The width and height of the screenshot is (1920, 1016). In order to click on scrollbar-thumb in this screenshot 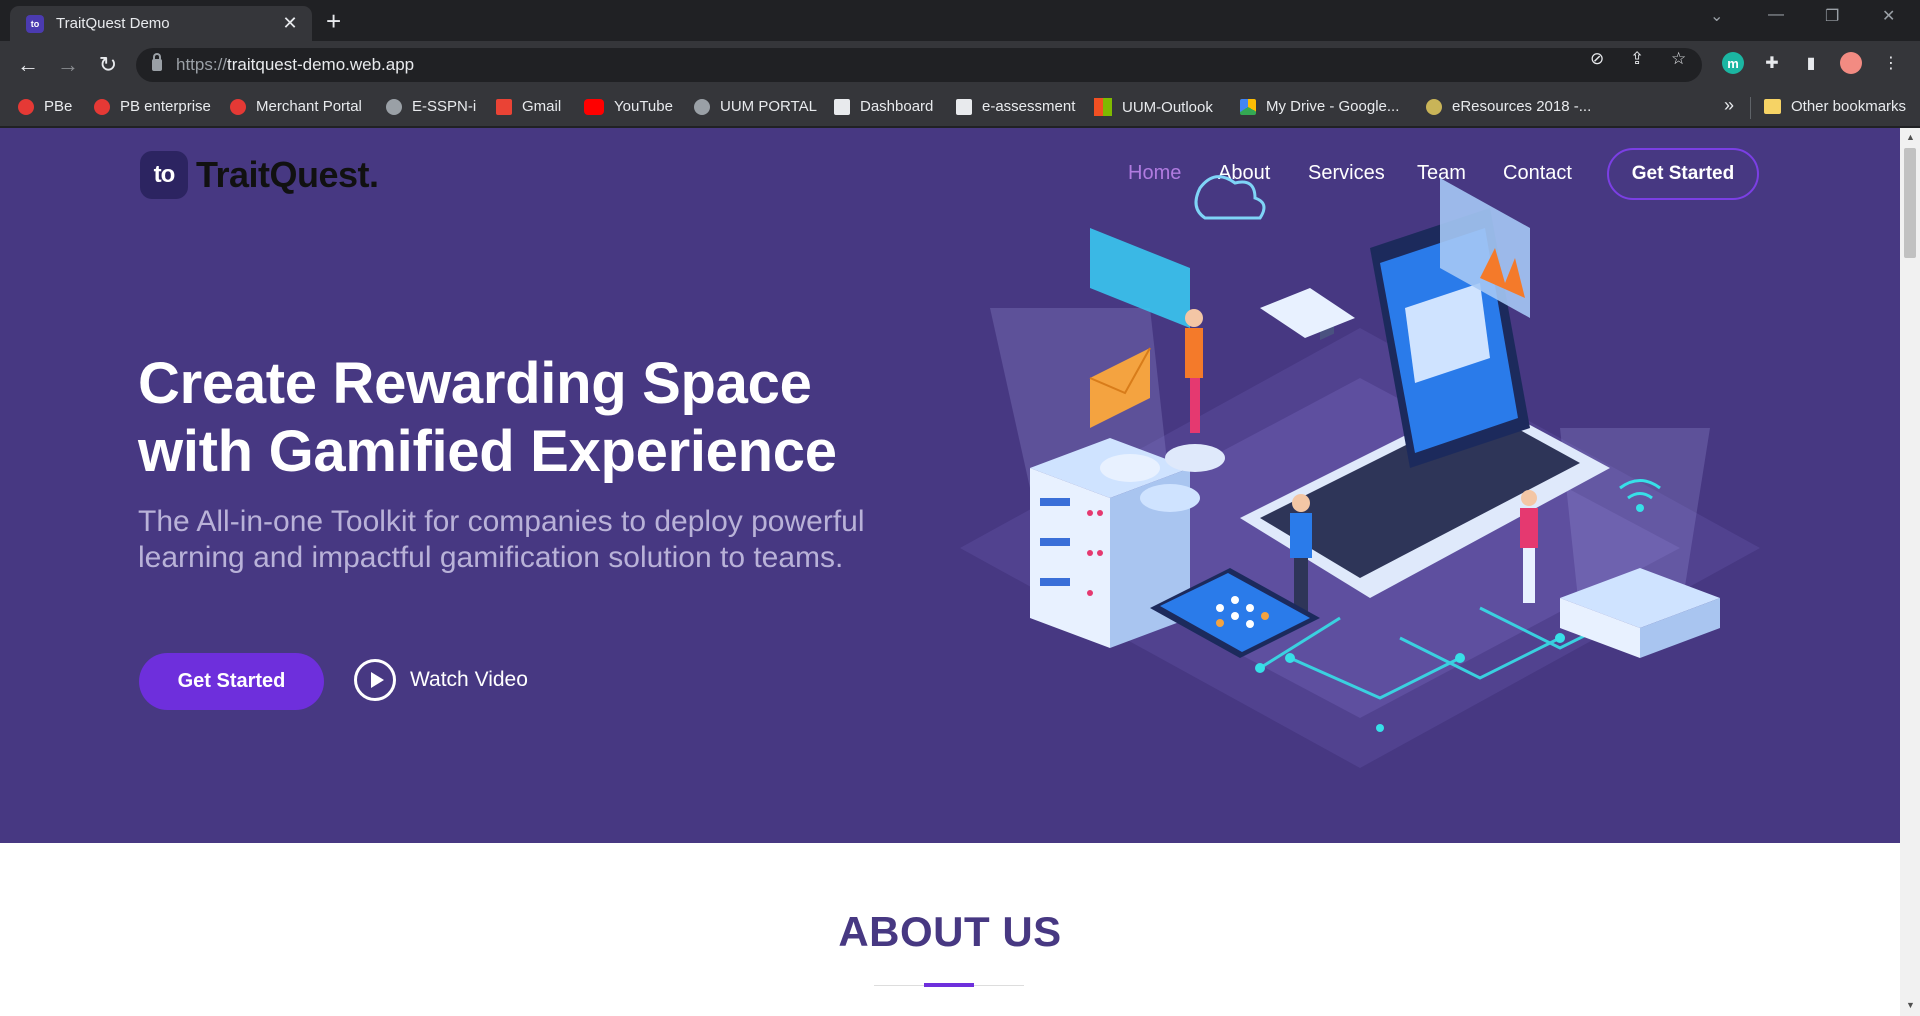, I will do `click(1910, 203)`.